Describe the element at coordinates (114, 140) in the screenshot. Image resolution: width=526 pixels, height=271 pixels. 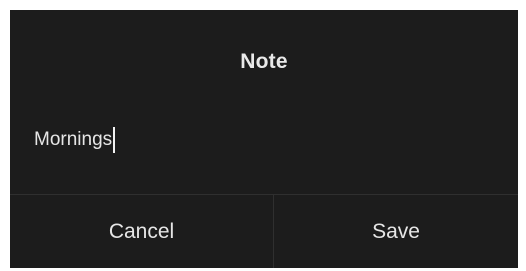
I see `text-caret` at that location.